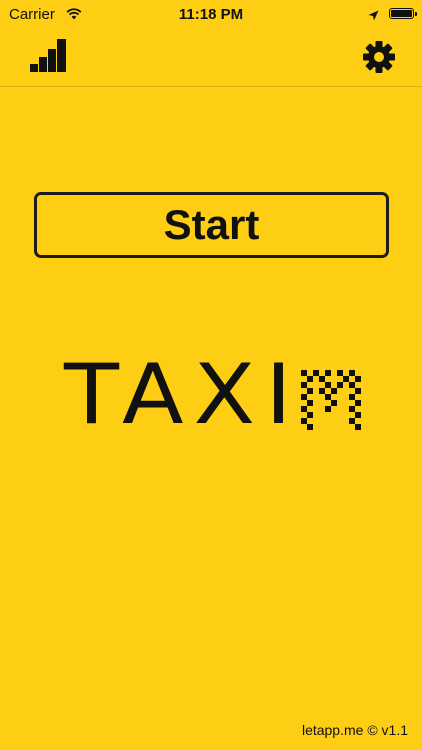  I want to click on checkered-m-icon, so click(331, 400).